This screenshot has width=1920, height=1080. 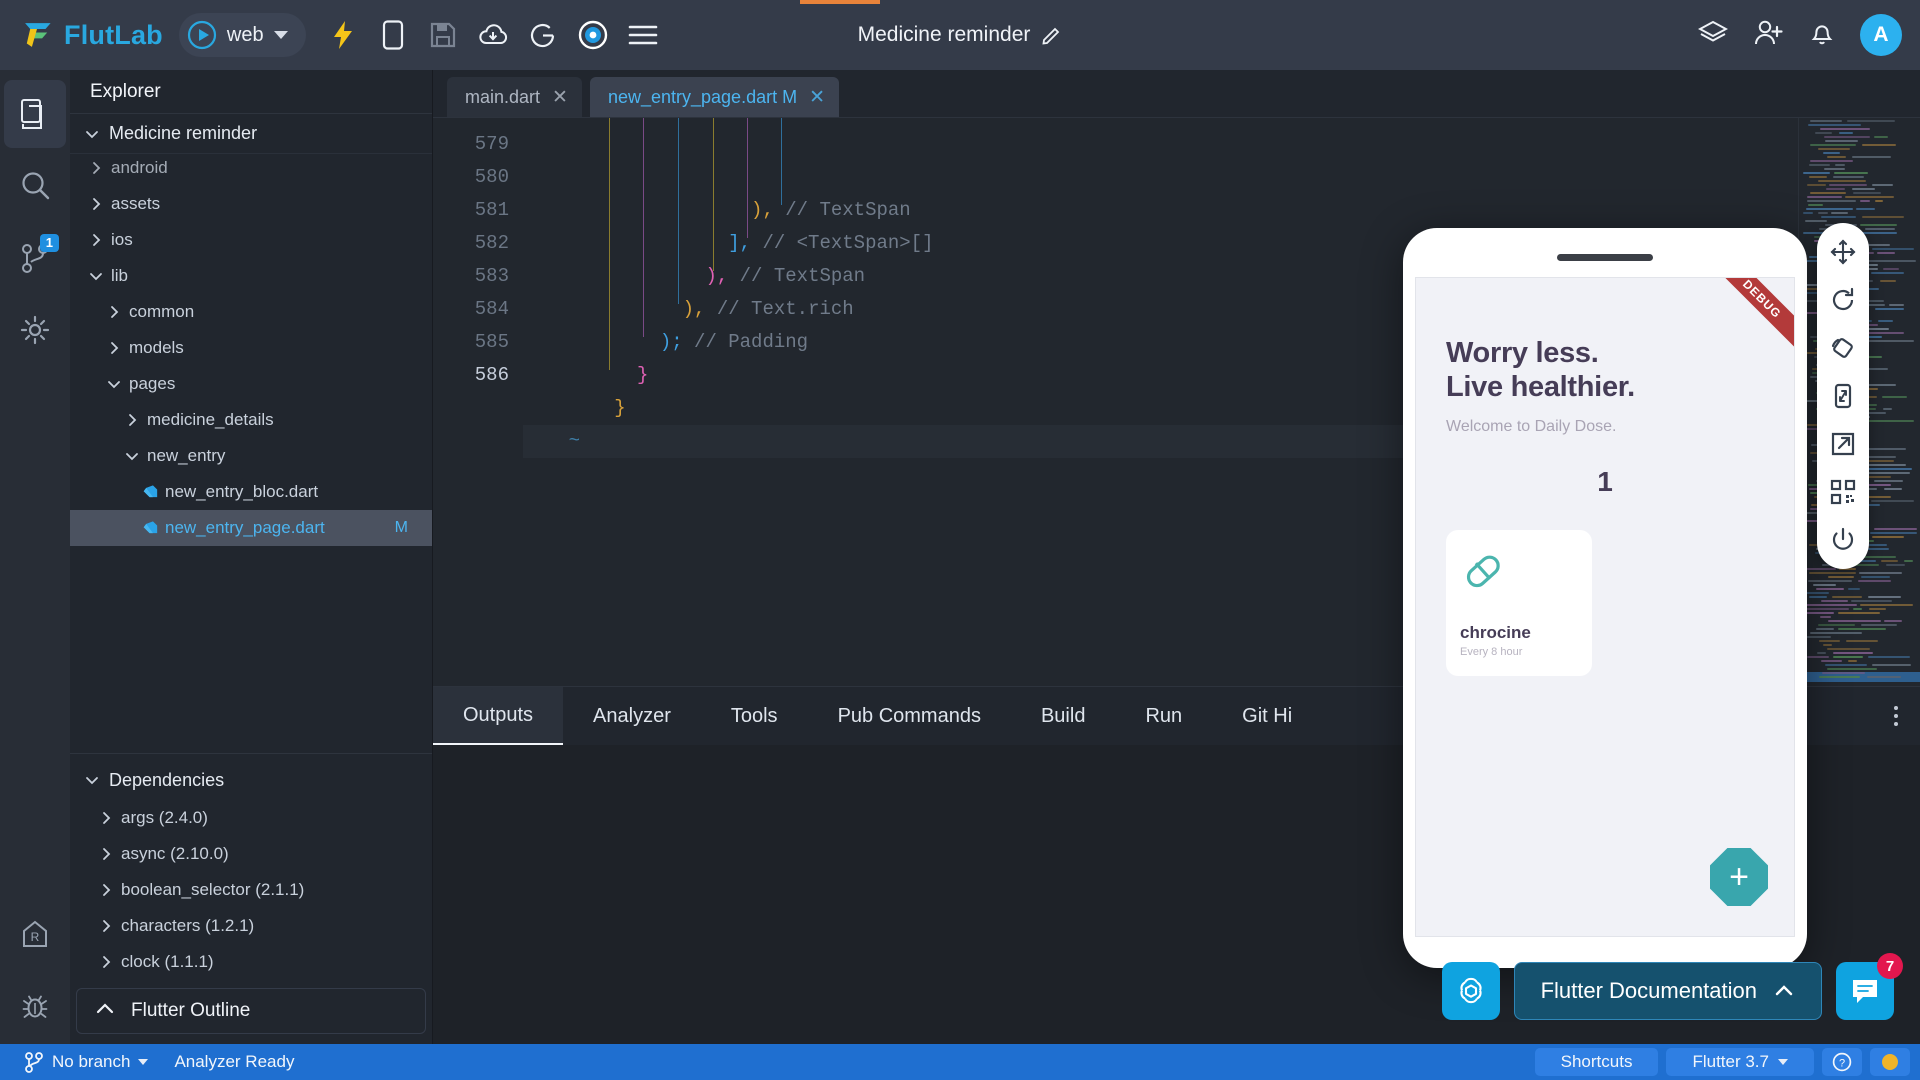 What do you see at coordinates (251, 854) in the screenshot?
I see `dependency-row: async (2.10.0)` at bounding box center [251, 854].